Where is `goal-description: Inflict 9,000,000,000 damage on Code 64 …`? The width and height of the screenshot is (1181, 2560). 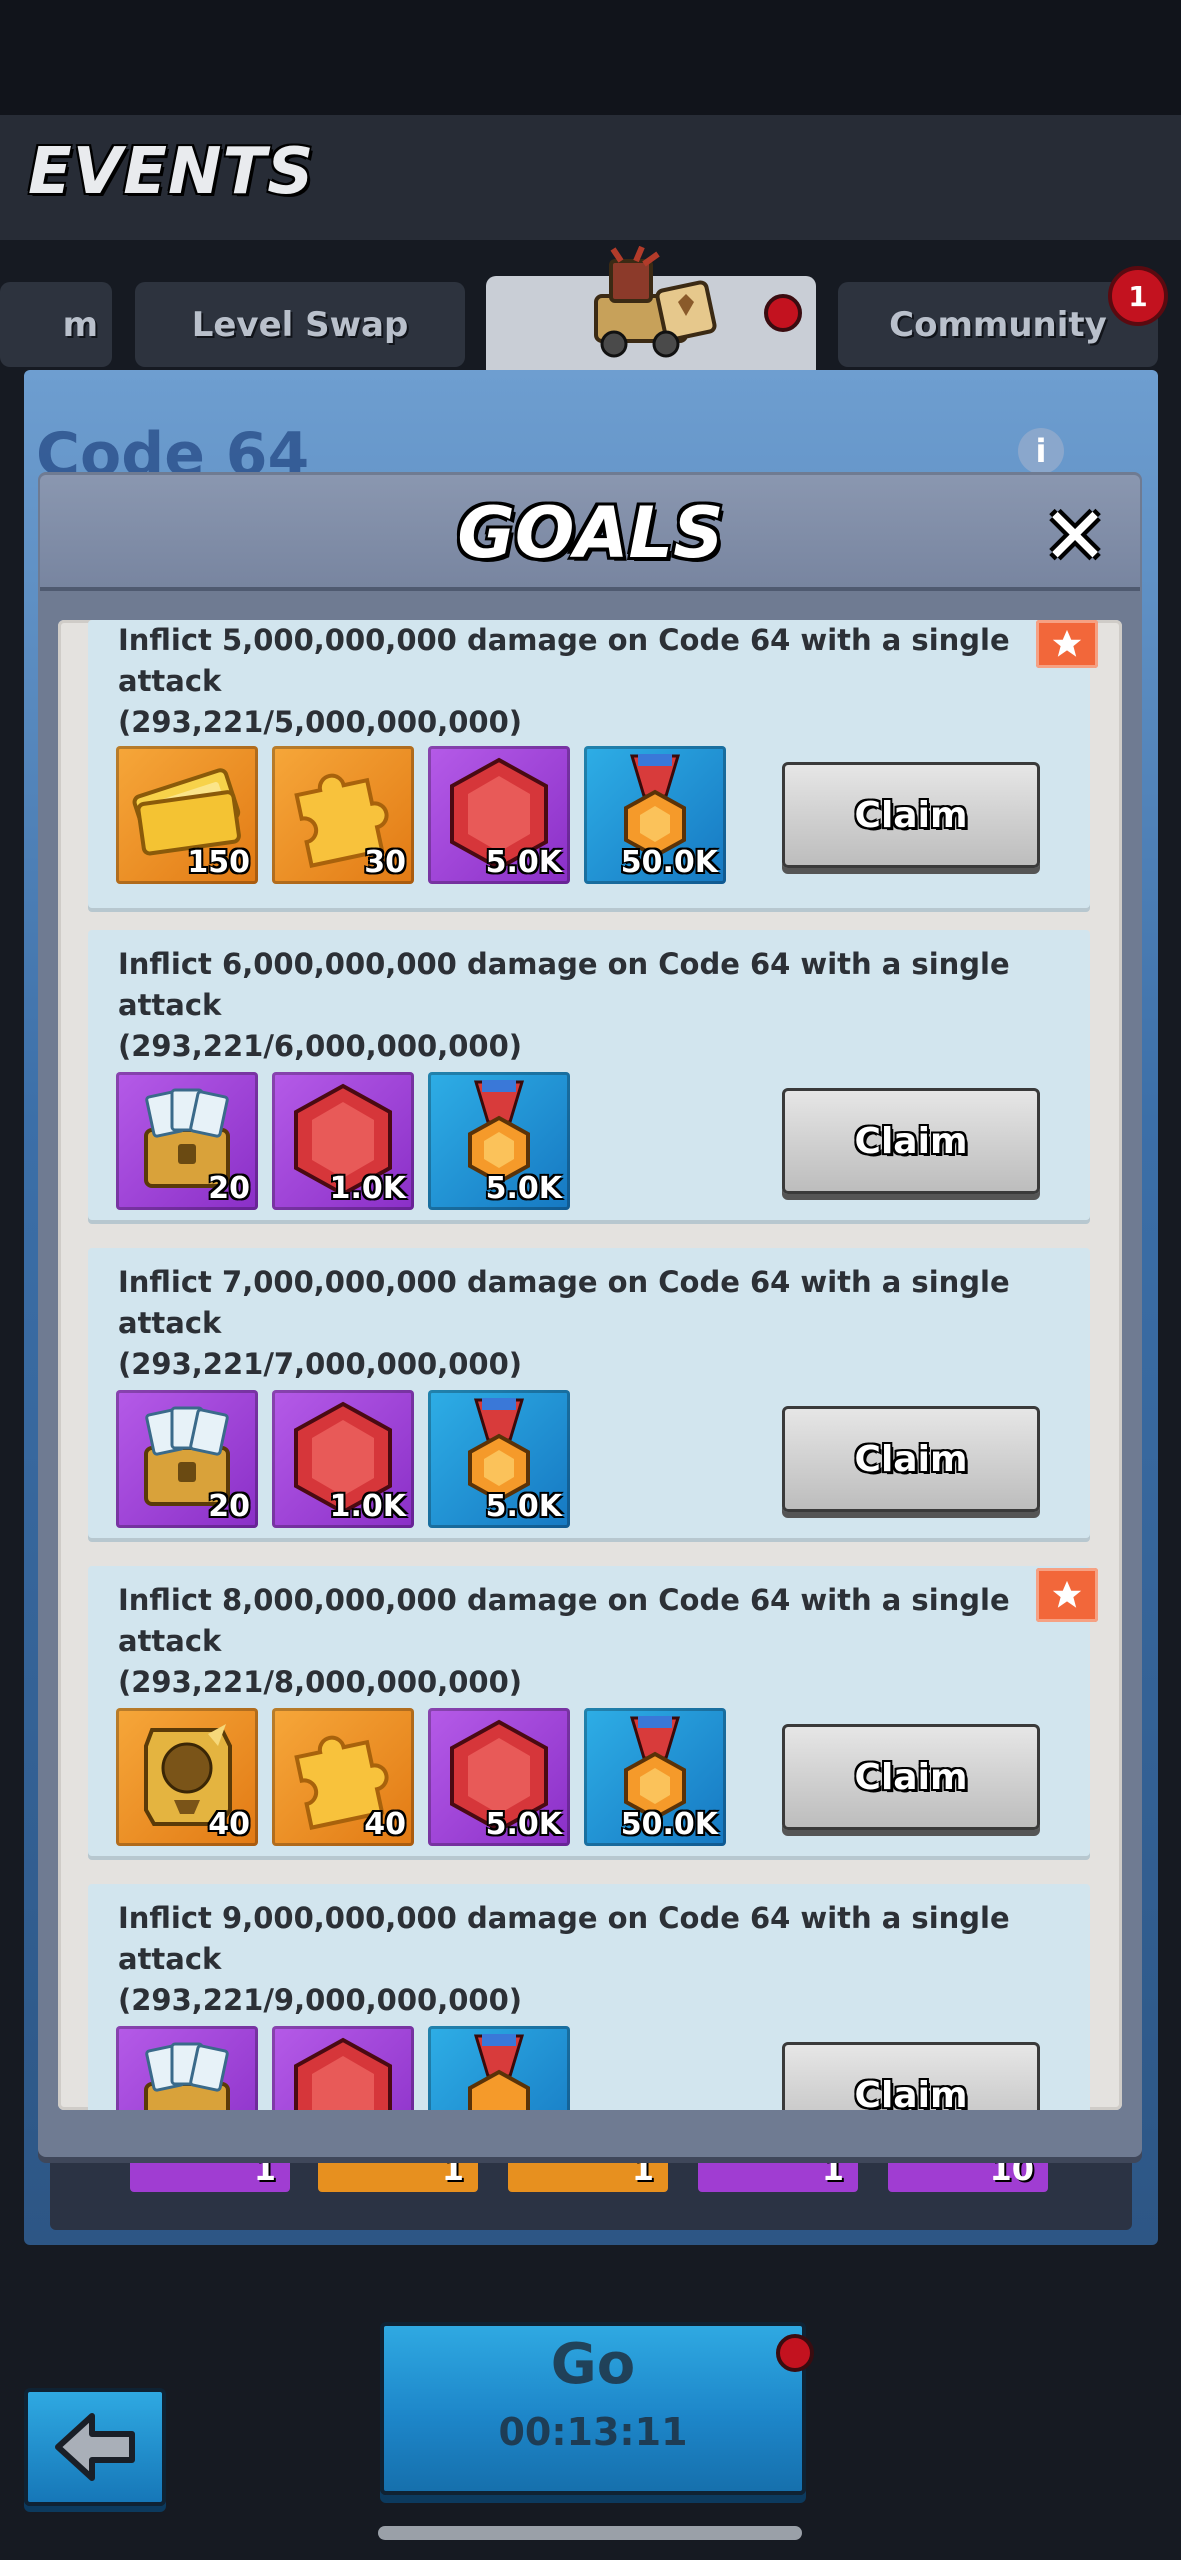 goal-description: Inflict 9,000,000,000 damage on Code 64 … is located at coordinates (564, 1959).